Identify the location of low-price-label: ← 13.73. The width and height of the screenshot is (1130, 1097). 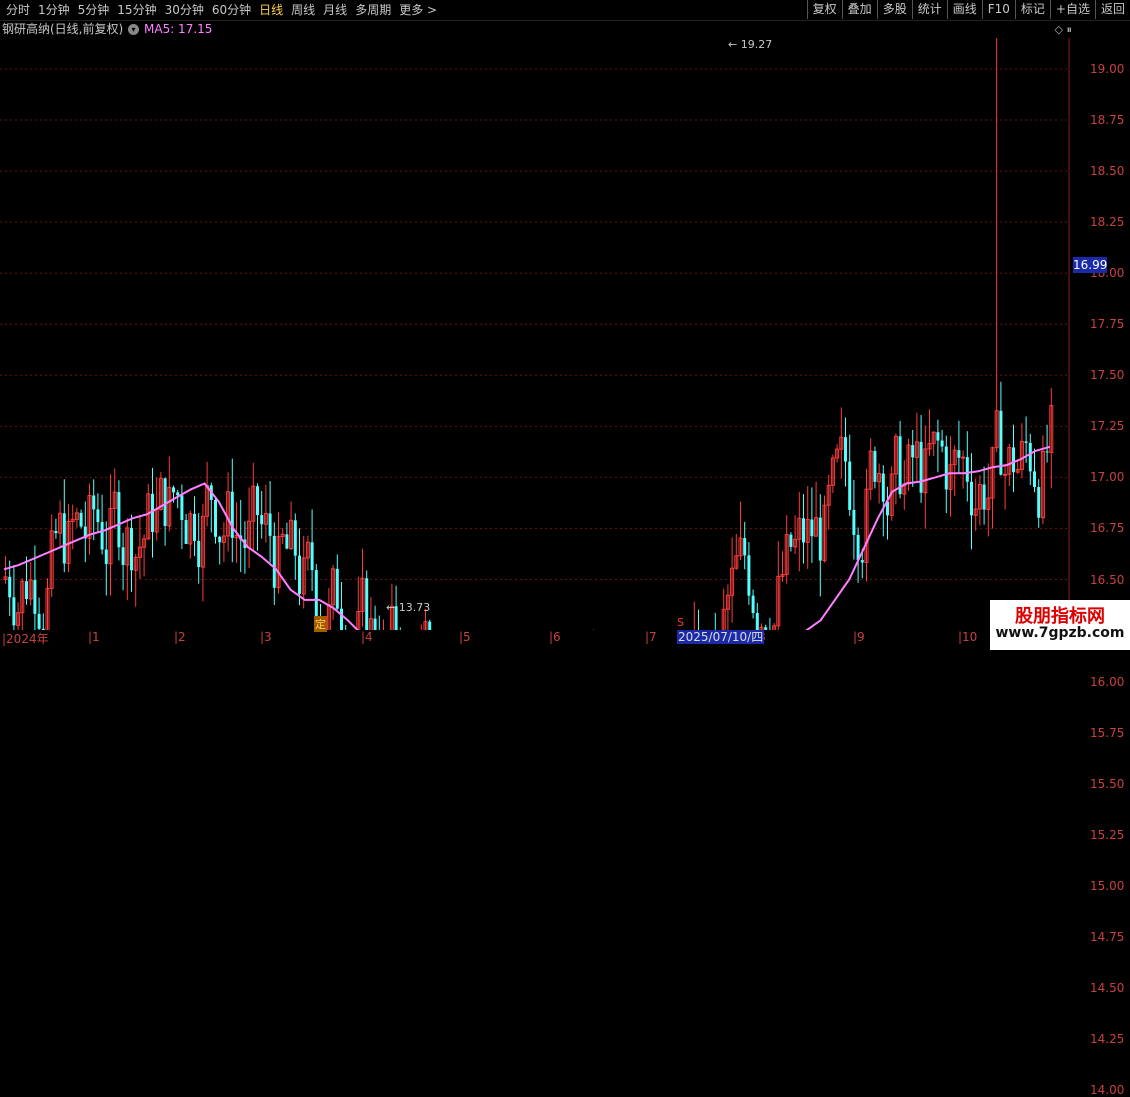
(408, 607).